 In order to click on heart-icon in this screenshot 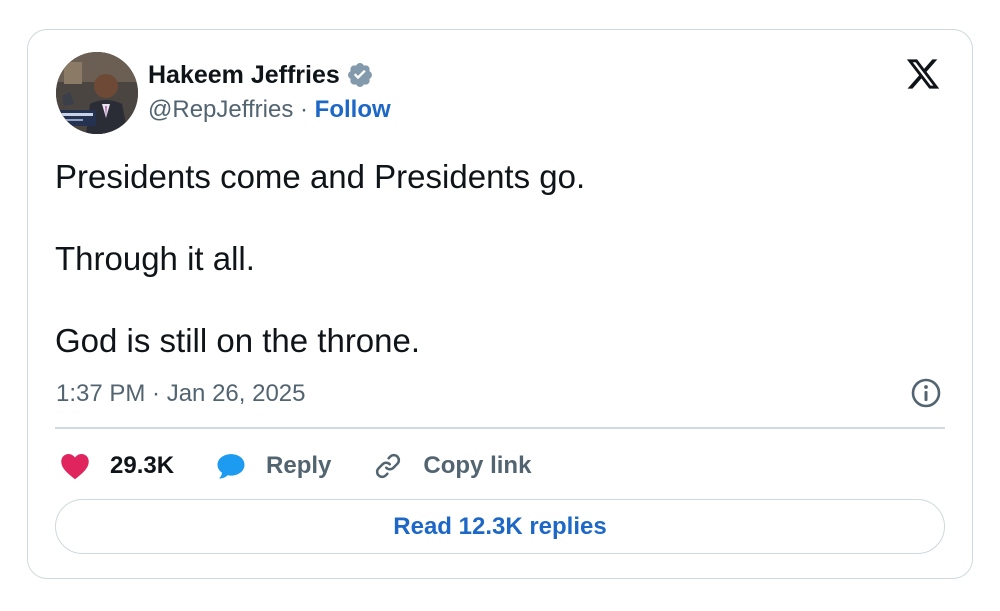, I will do `click(75, 467)`.